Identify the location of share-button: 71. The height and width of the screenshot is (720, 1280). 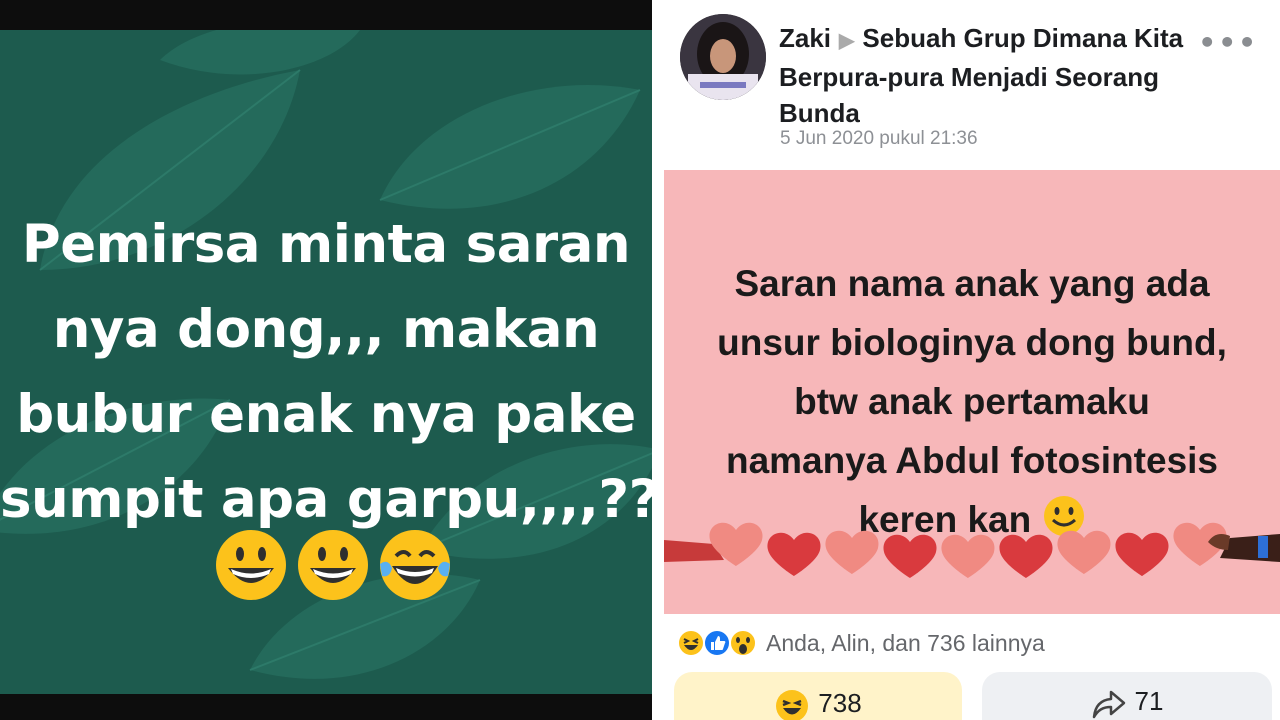
(1127, 696).